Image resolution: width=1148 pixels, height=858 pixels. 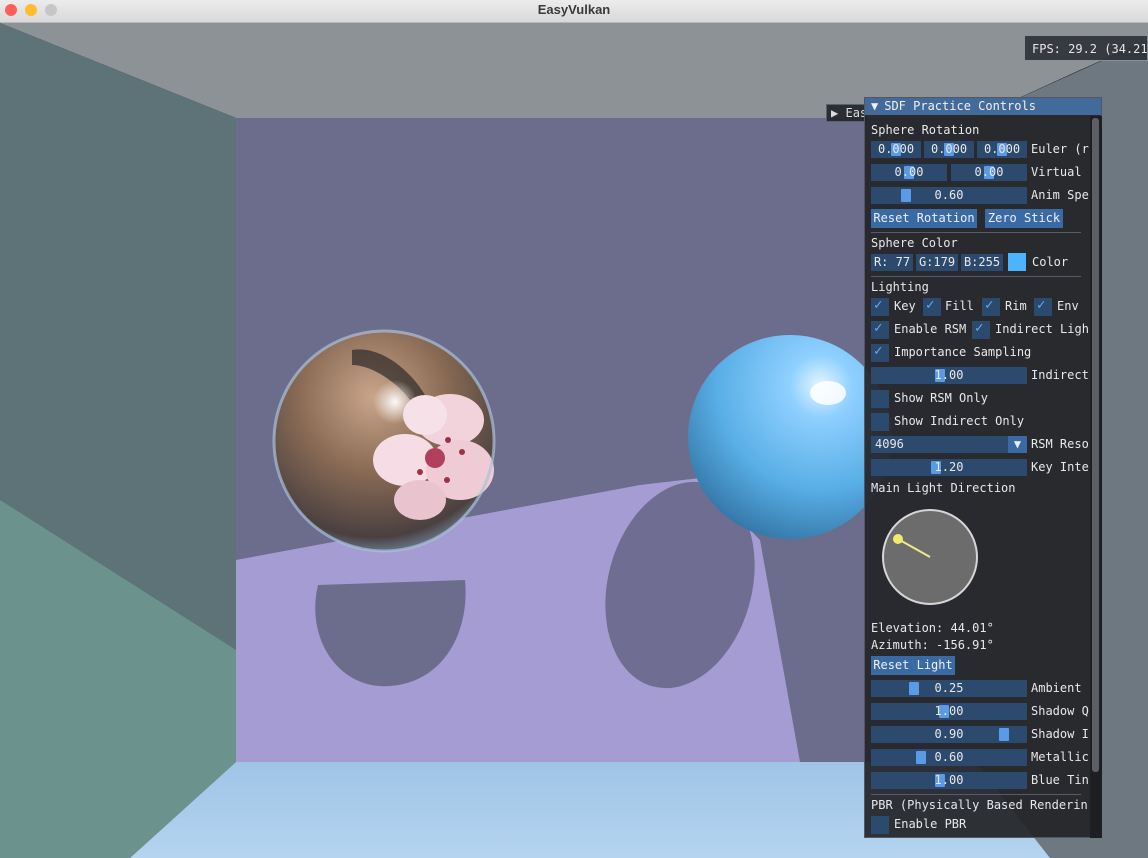 What do you see at coordinates (960, 106) in the screenshot?
I see `panel-title: SDF Practice Controls` at bounding box center [960, 106].